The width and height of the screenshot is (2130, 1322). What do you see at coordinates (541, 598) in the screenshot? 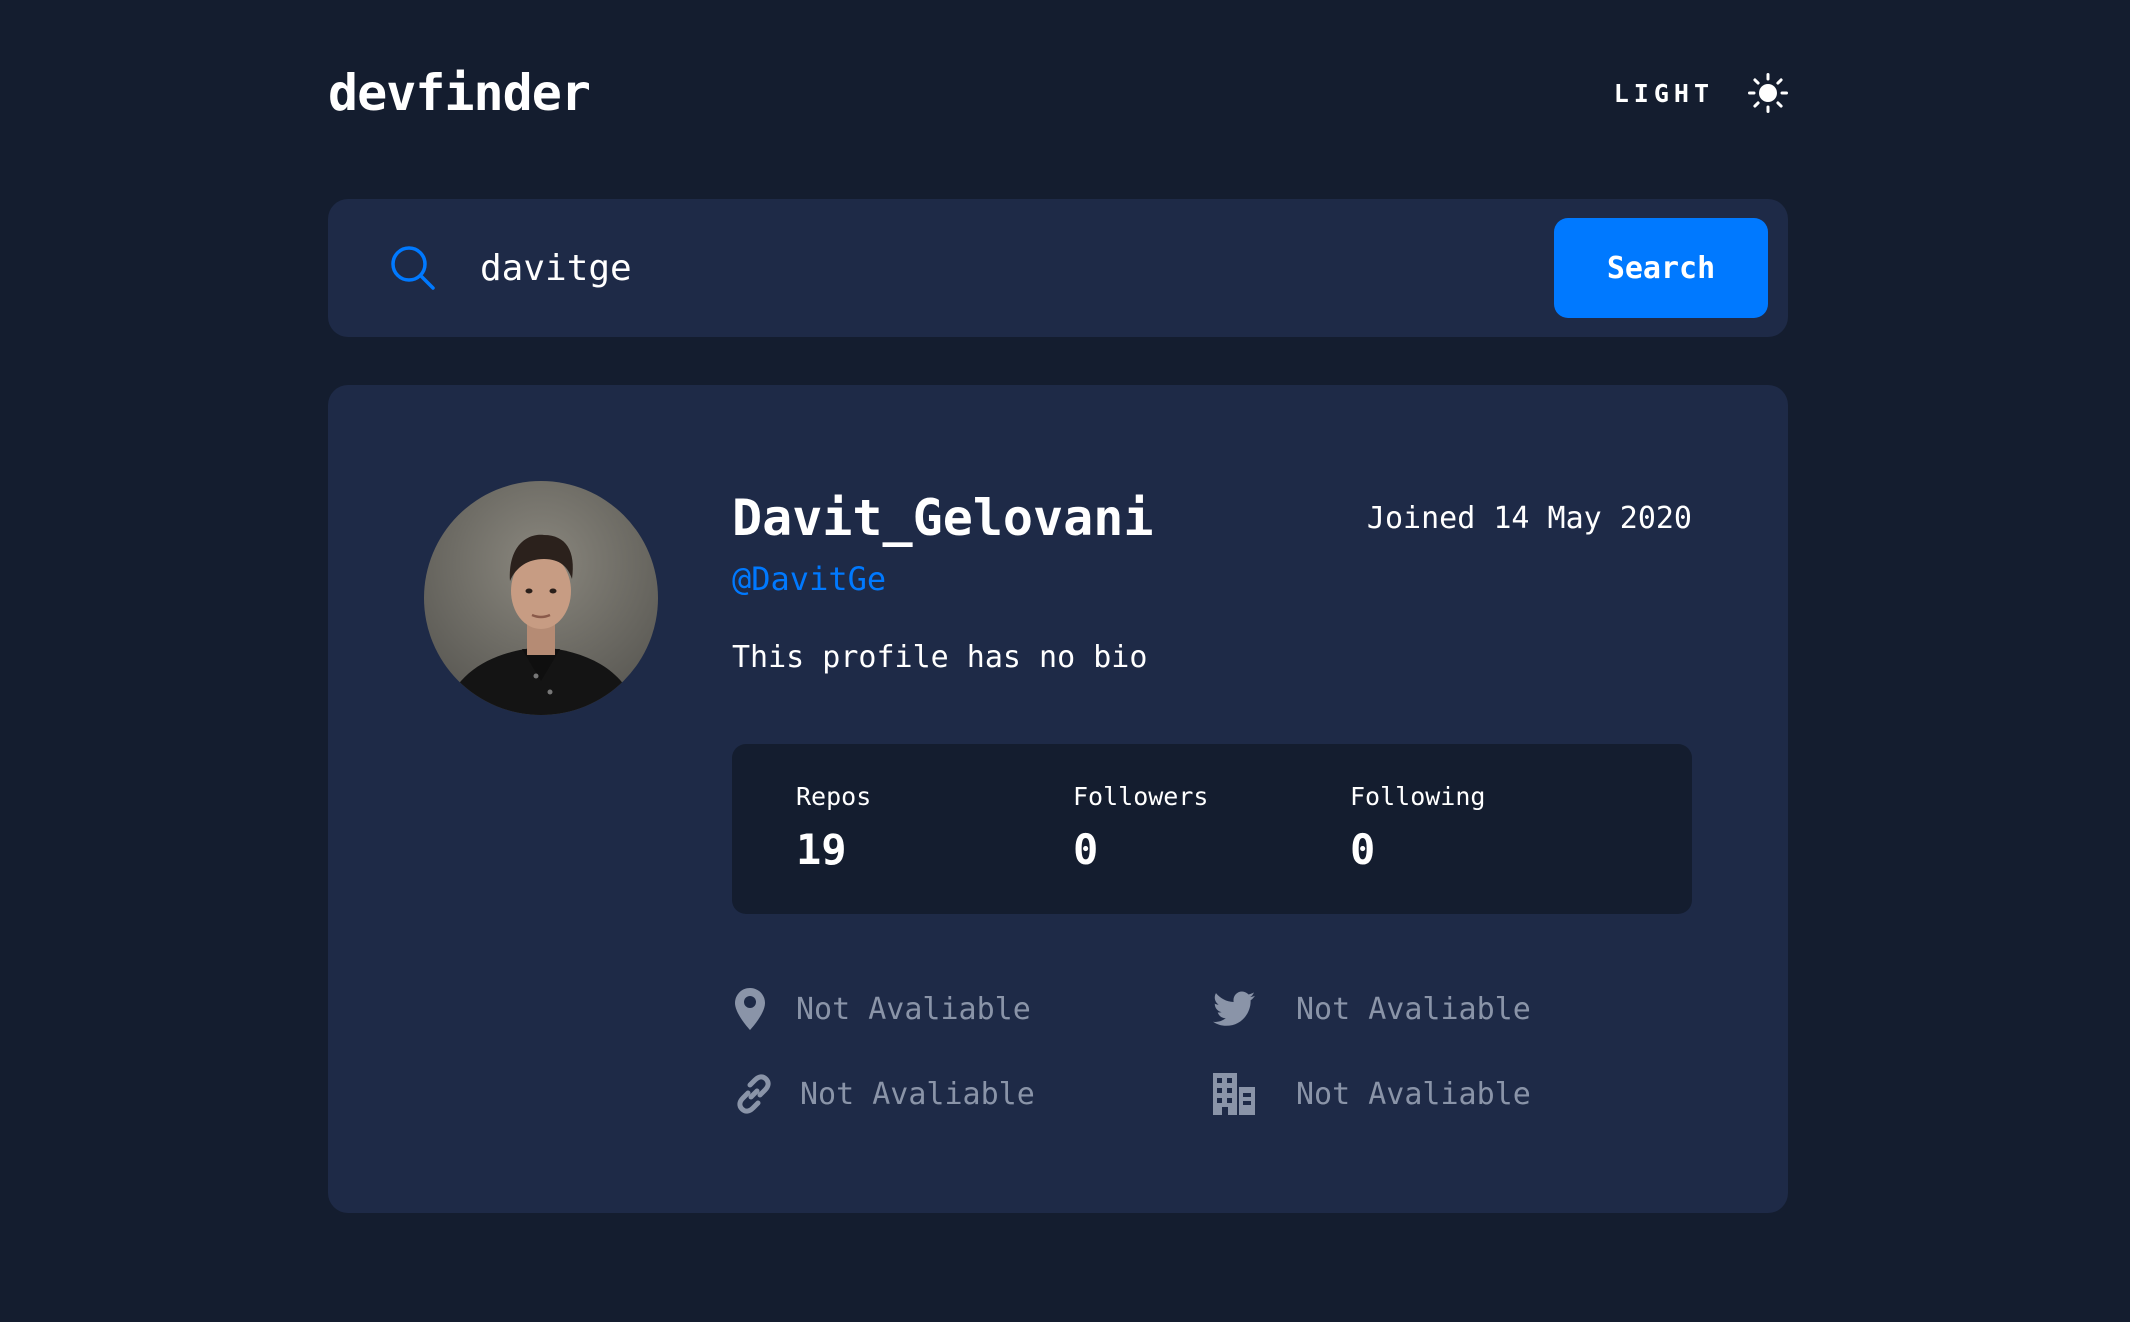
I see `avatar` at bounding box center [541, 598].